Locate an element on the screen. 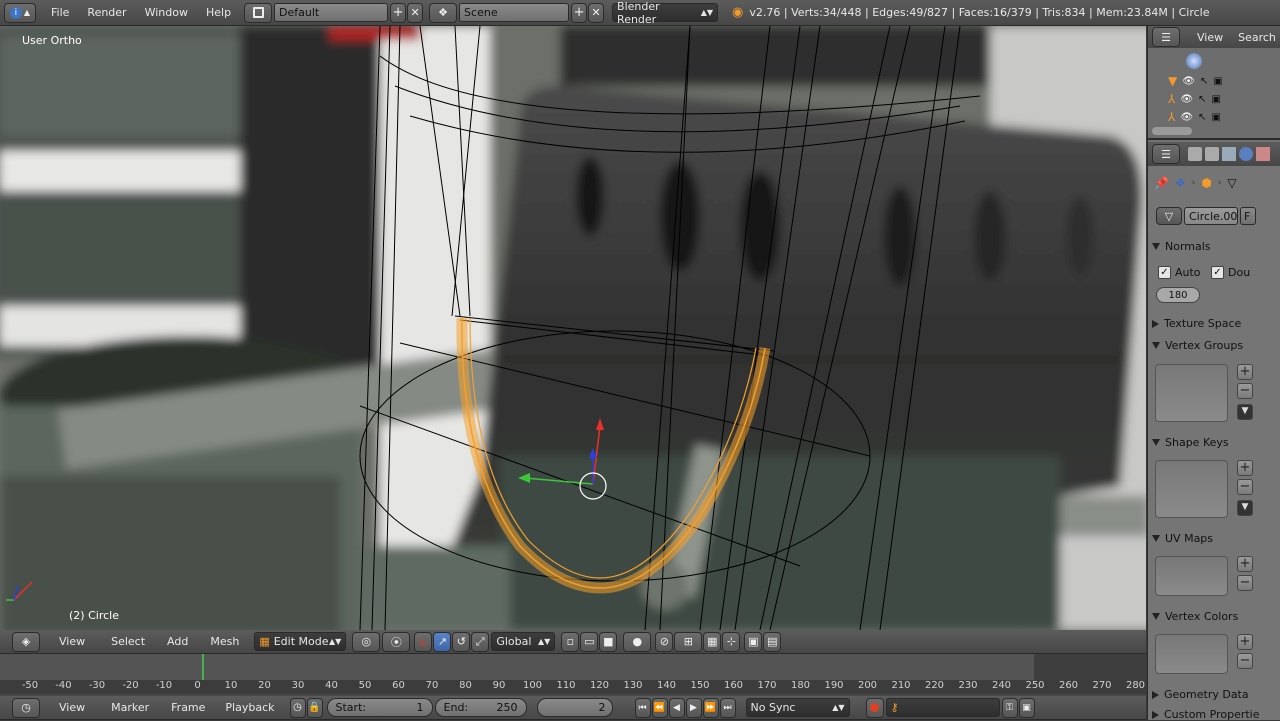  close-layout-button: ✕ is located at coordinates (415, 12).